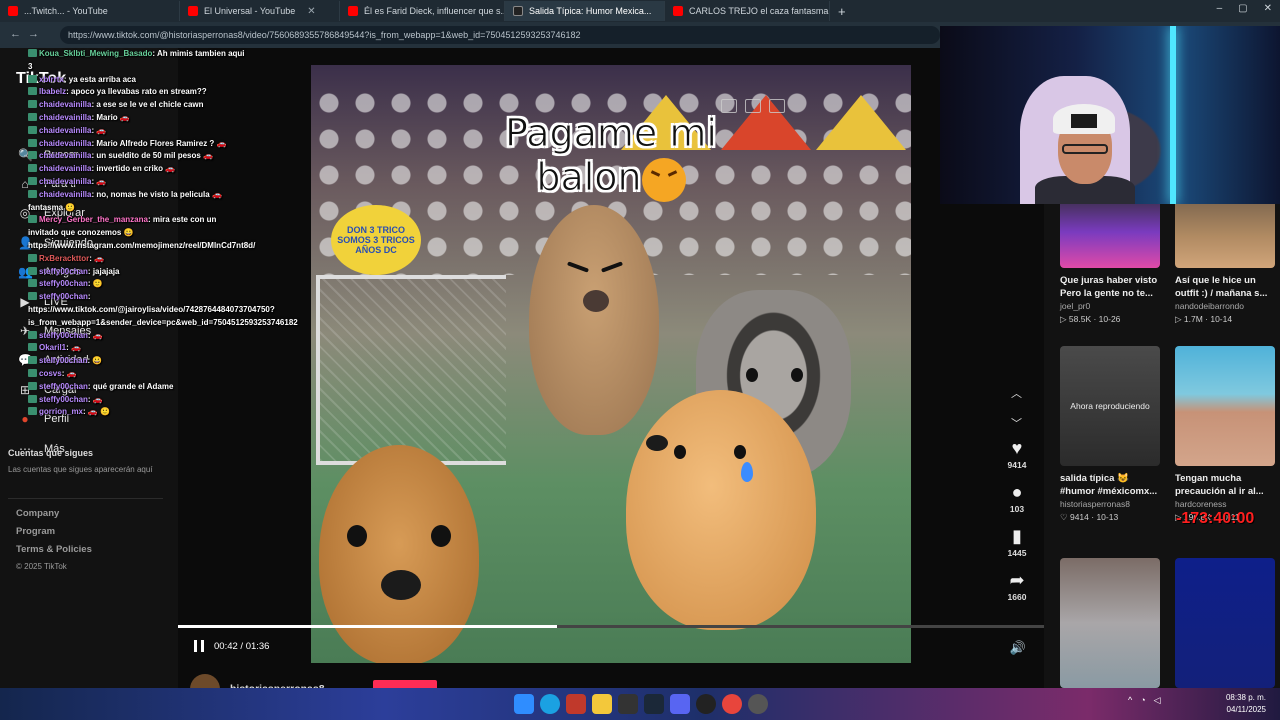 This screenshot has width=1280, height=720. What do you see at coordinates (50, 373) in the screenshot?
I see `chat-username: cosvs` at bounding box center [50, 373].